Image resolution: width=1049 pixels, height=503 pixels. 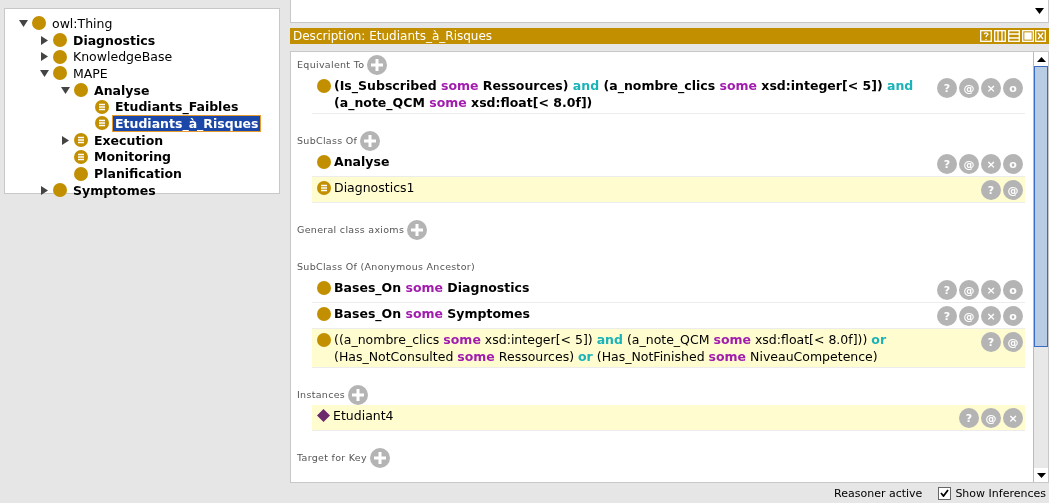 I want to click on panel-title: Description: Etudiants_à_Risques, so click(x=393, y=36).